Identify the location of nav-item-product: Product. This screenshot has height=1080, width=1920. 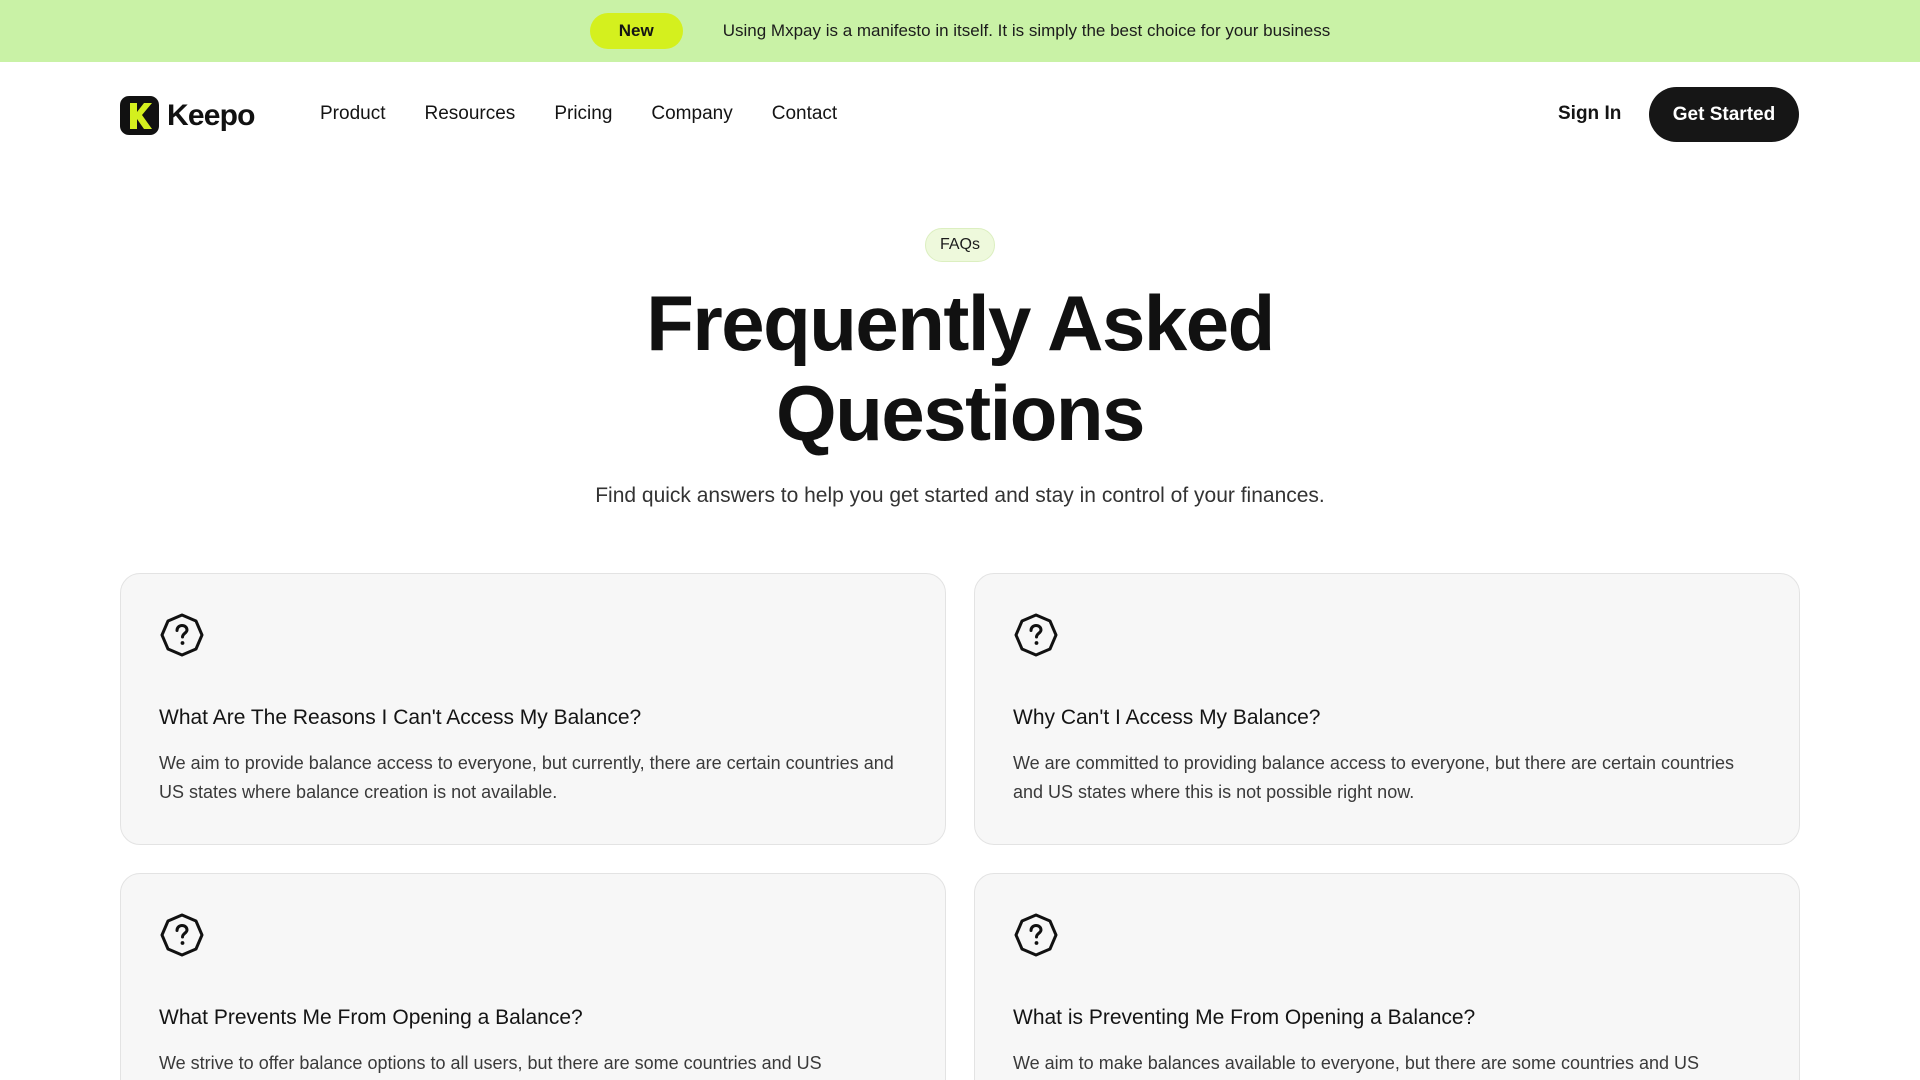
(352, 114).